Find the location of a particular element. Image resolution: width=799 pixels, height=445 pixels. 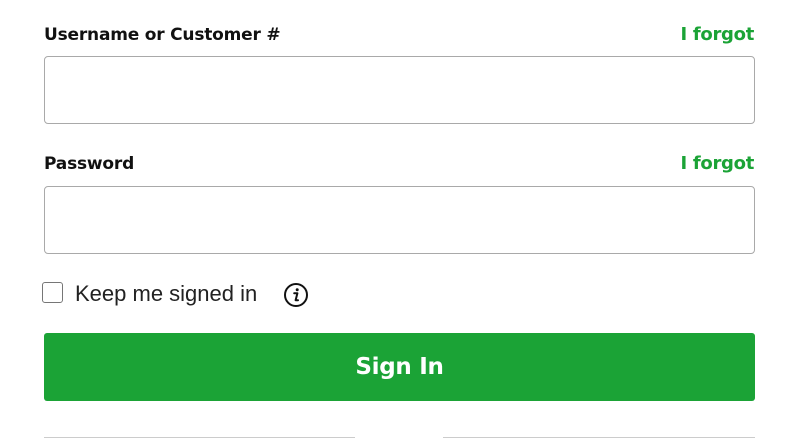

keep-signed-in-checkbox is located at coordinates (52, 292).